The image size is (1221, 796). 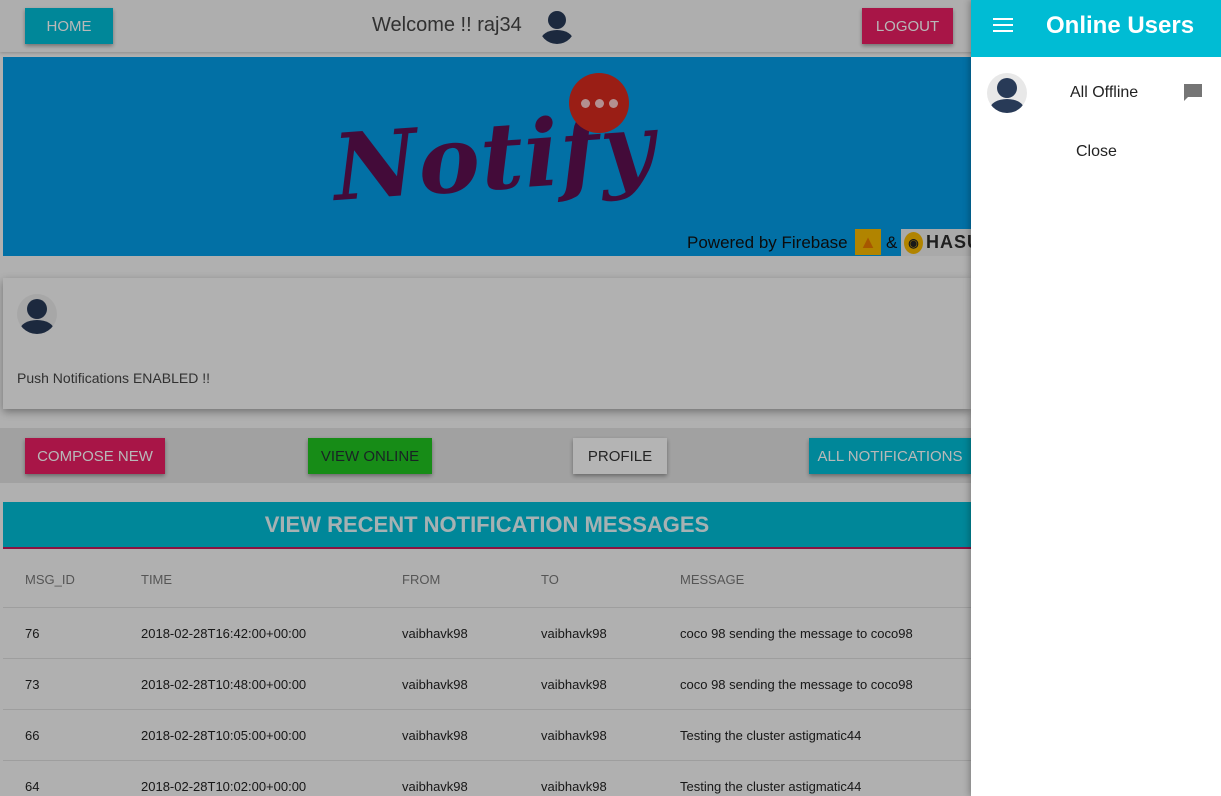 I want to click on chat-icon, so click(x=1193, y=92).